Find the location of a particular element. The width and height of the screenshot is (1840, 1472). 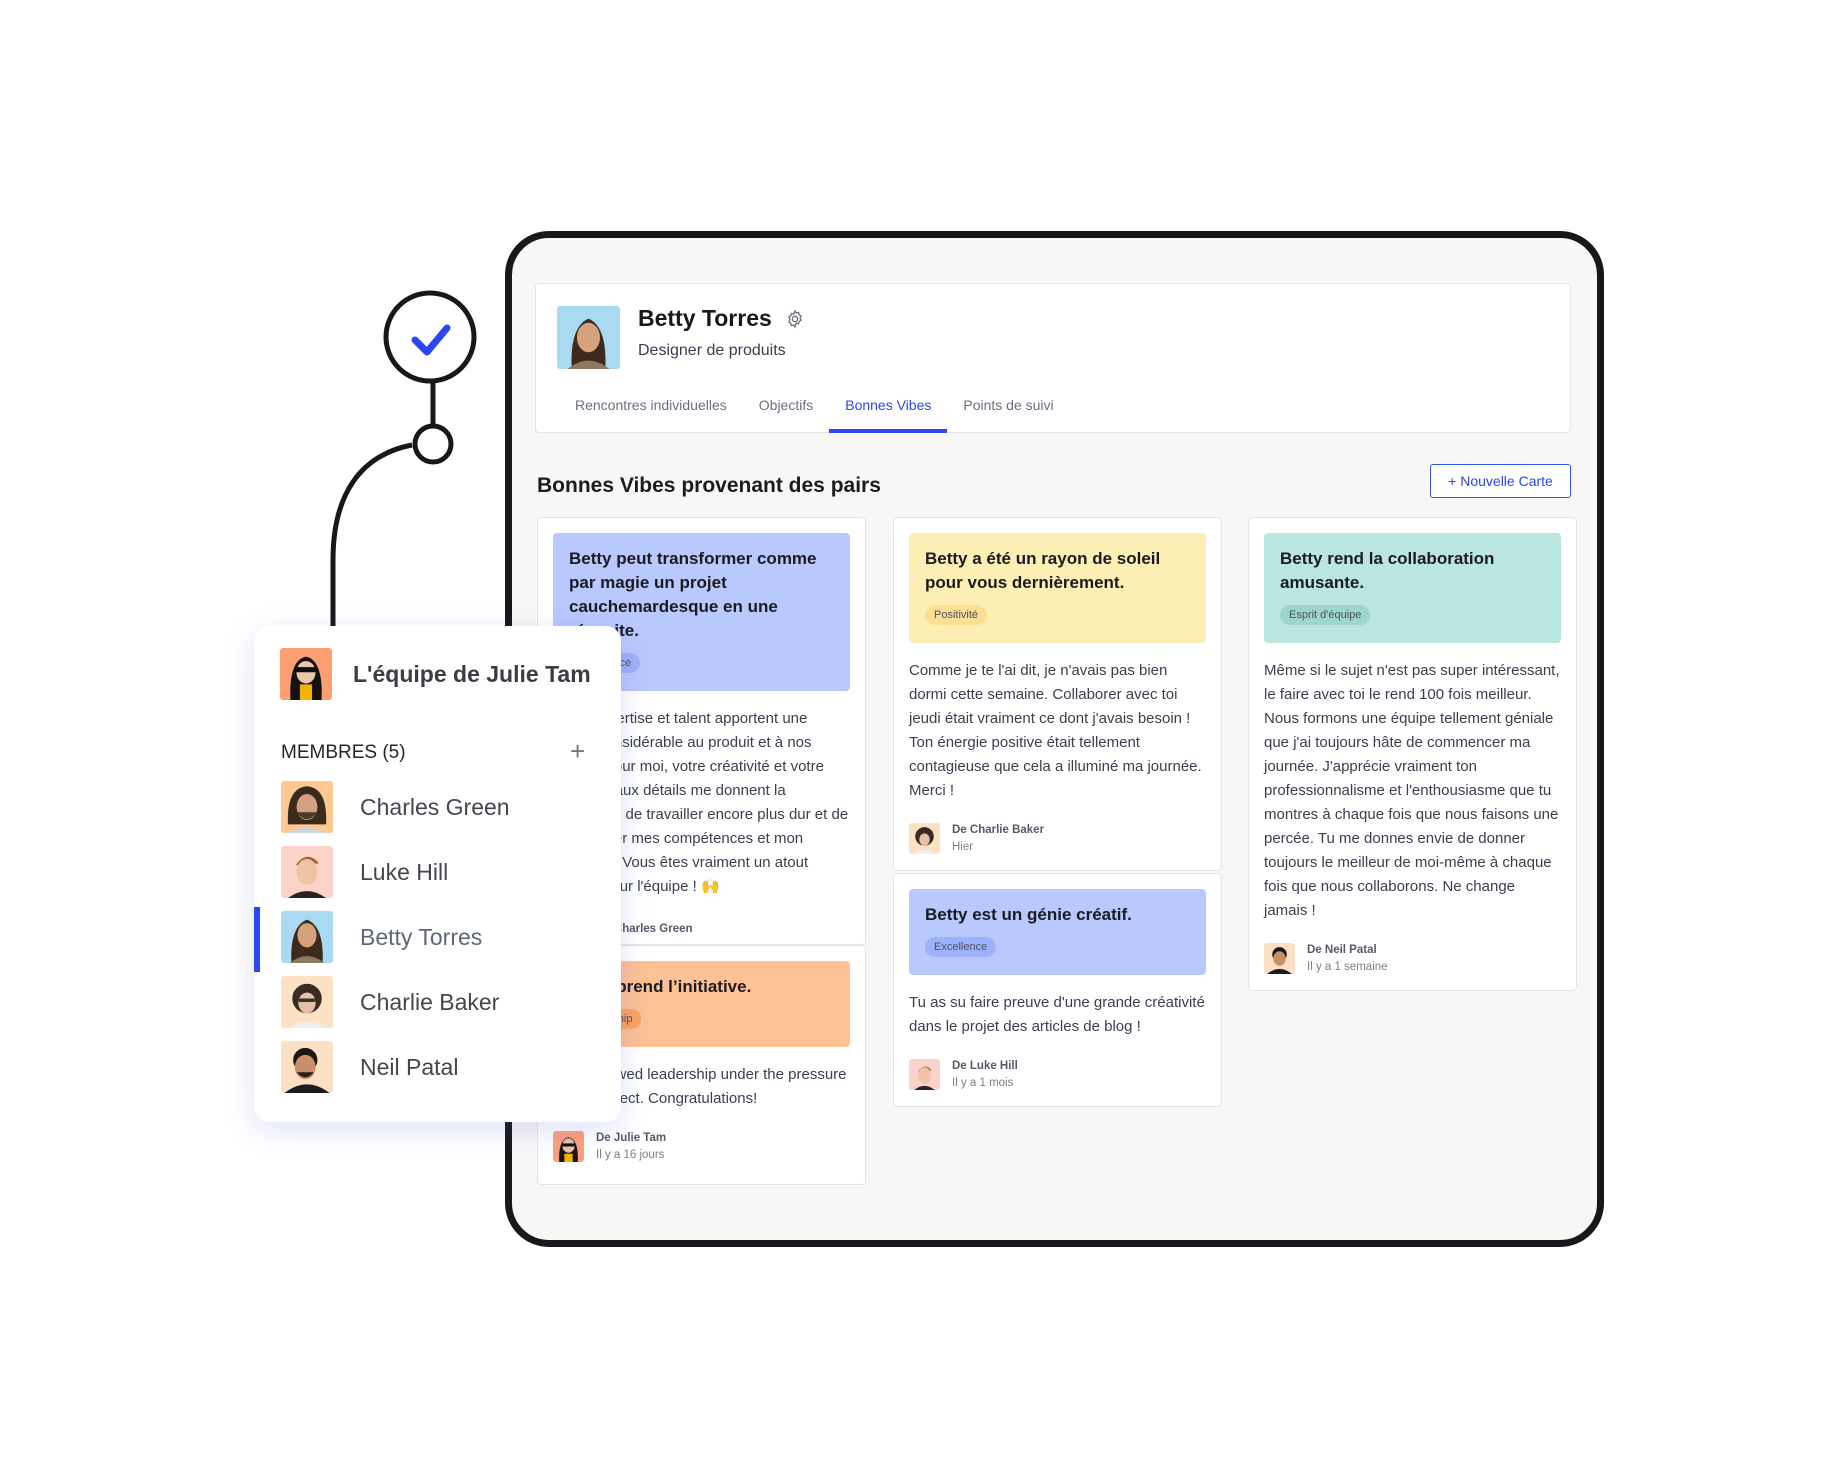

member-name: Luke Hill is located at coordinates (404, 871).